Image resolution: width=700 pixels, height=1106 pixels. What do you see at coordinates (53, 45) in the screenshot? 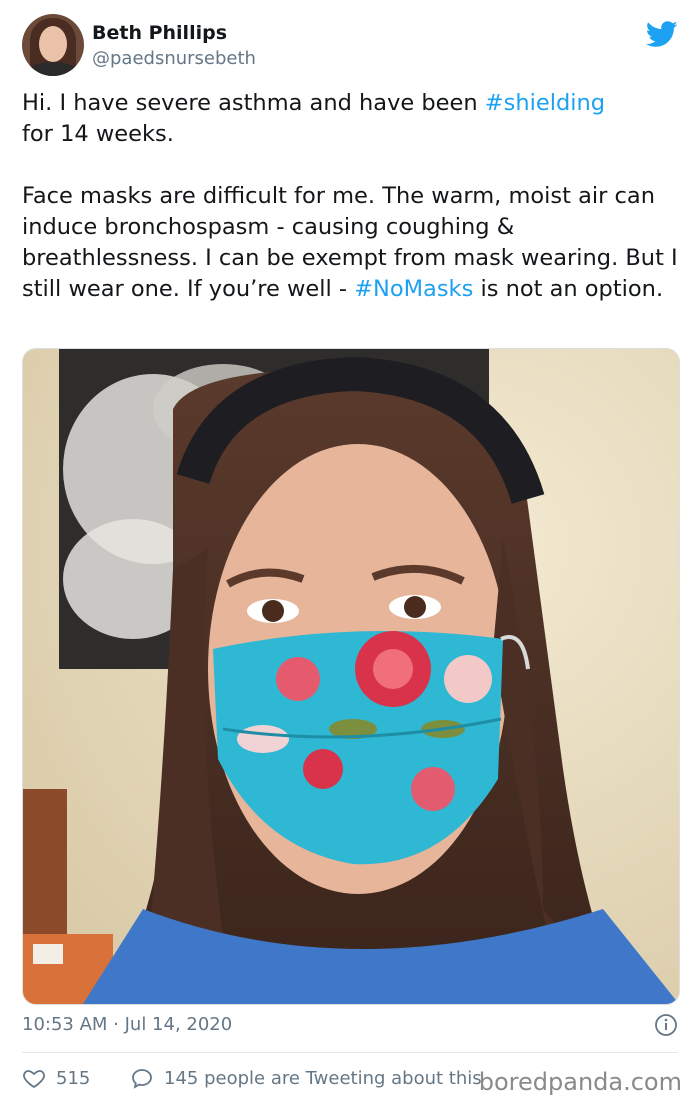
I see `avatar` at bounding box center [53, 45].